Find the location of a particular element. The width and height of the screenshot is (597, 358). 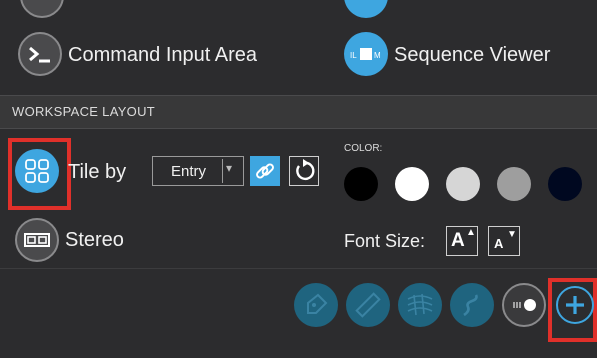

add-button is located at coordinates (575, 305).